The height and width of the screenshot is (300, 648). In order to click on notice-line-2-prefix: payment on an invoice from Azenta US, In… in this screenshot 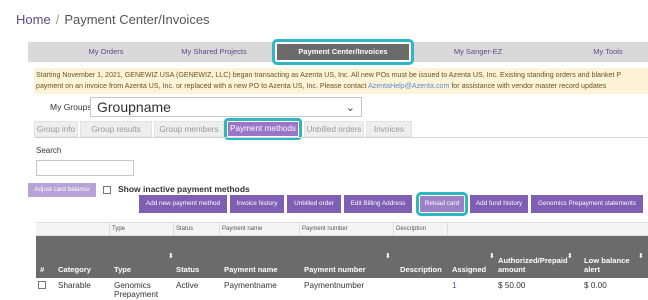, I will do `click(202, 86)`.